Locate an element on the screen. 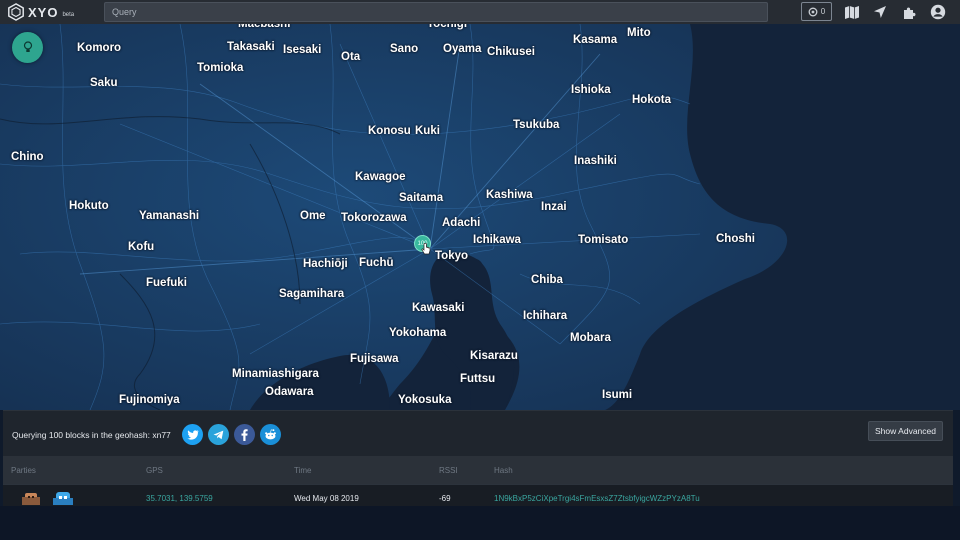 The height and width of the screenshot is (540, 960). place-label: Choshi is located at coordinates (735, 239).